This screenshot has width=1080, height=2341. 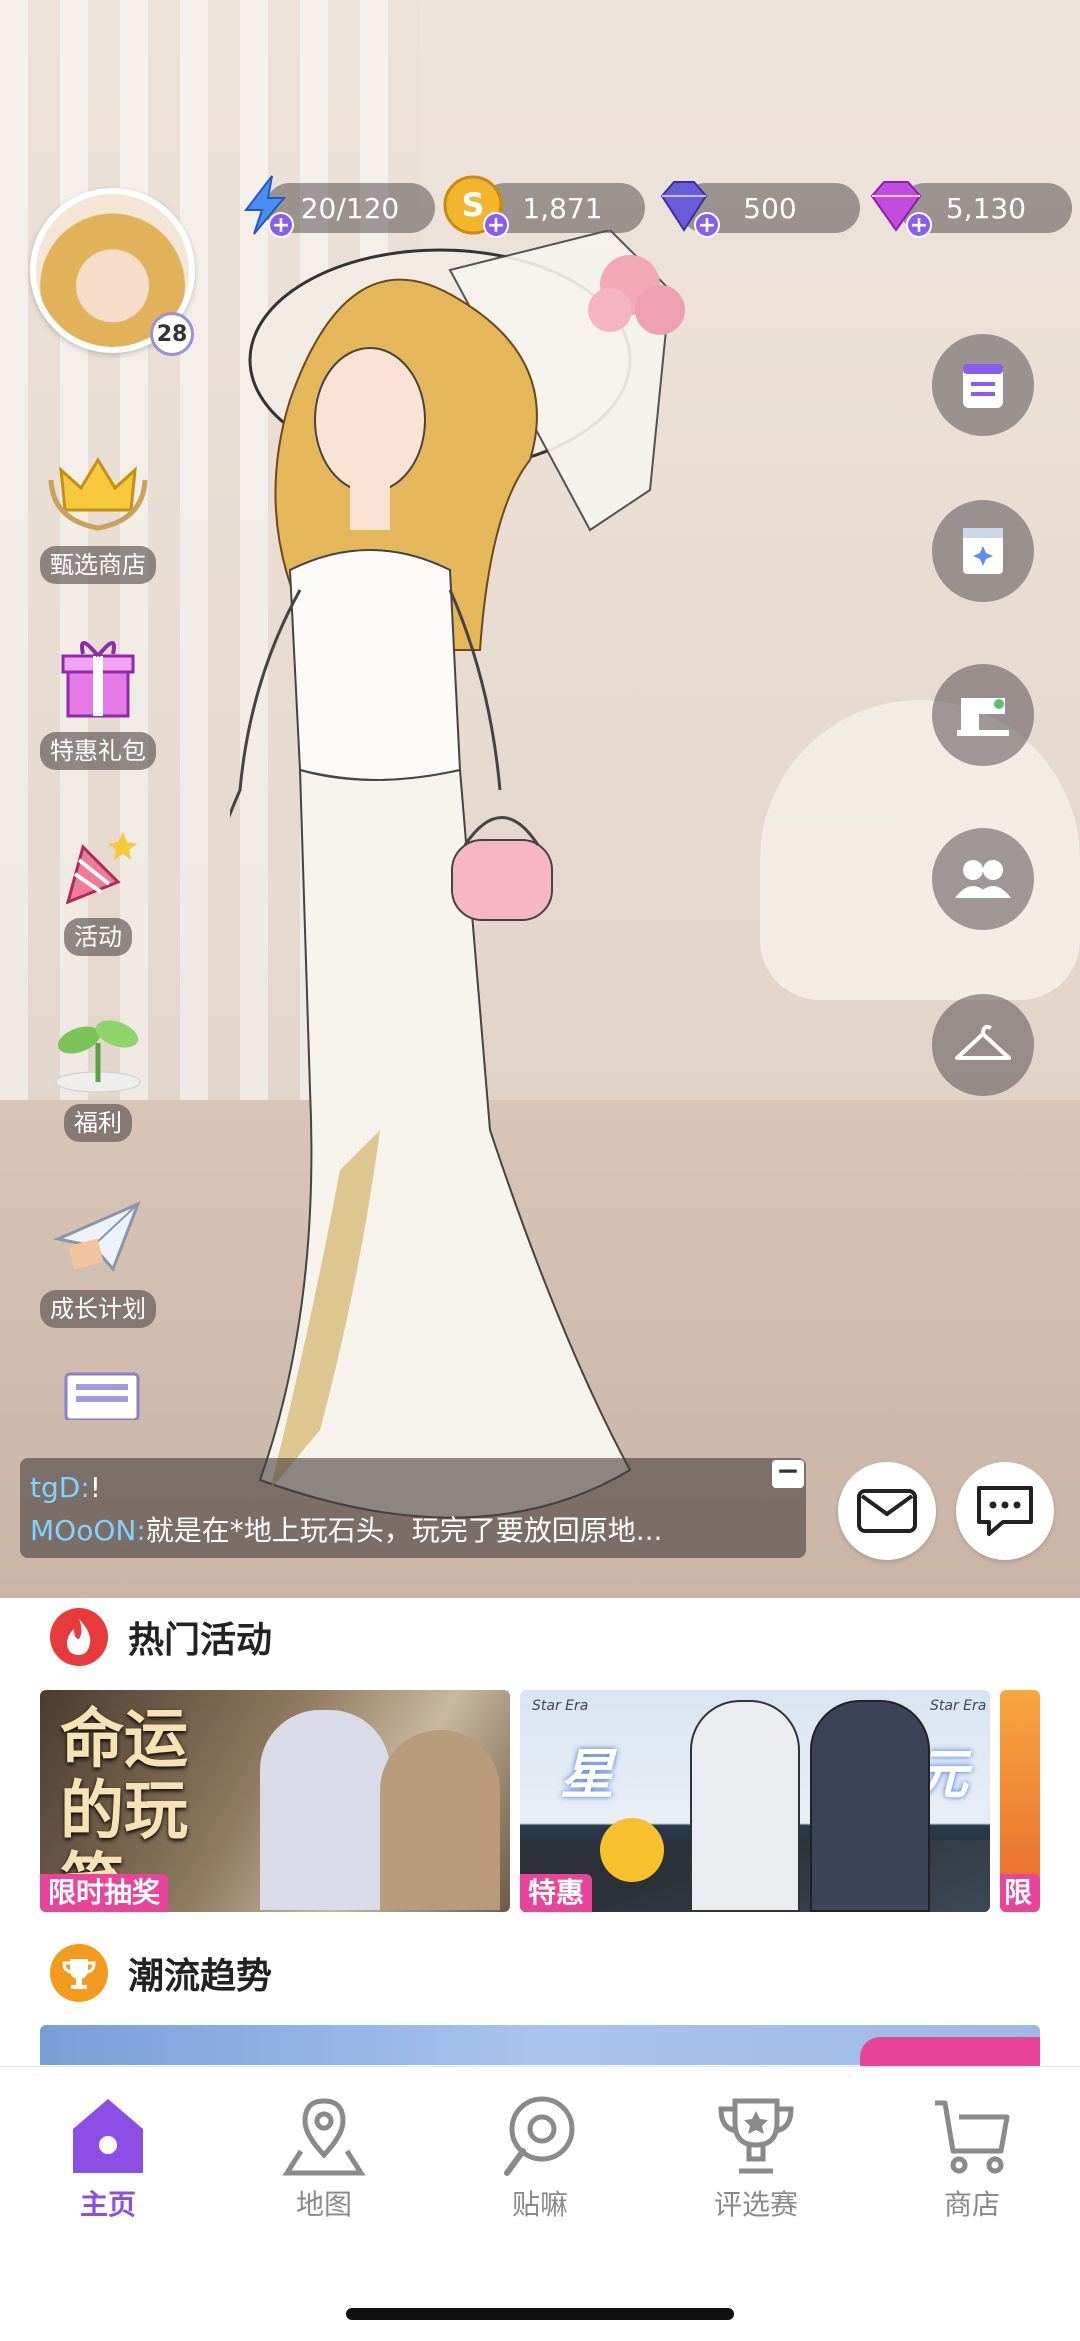 I want to click on right-menu-wardrobe, so click(x=983, y=1045).